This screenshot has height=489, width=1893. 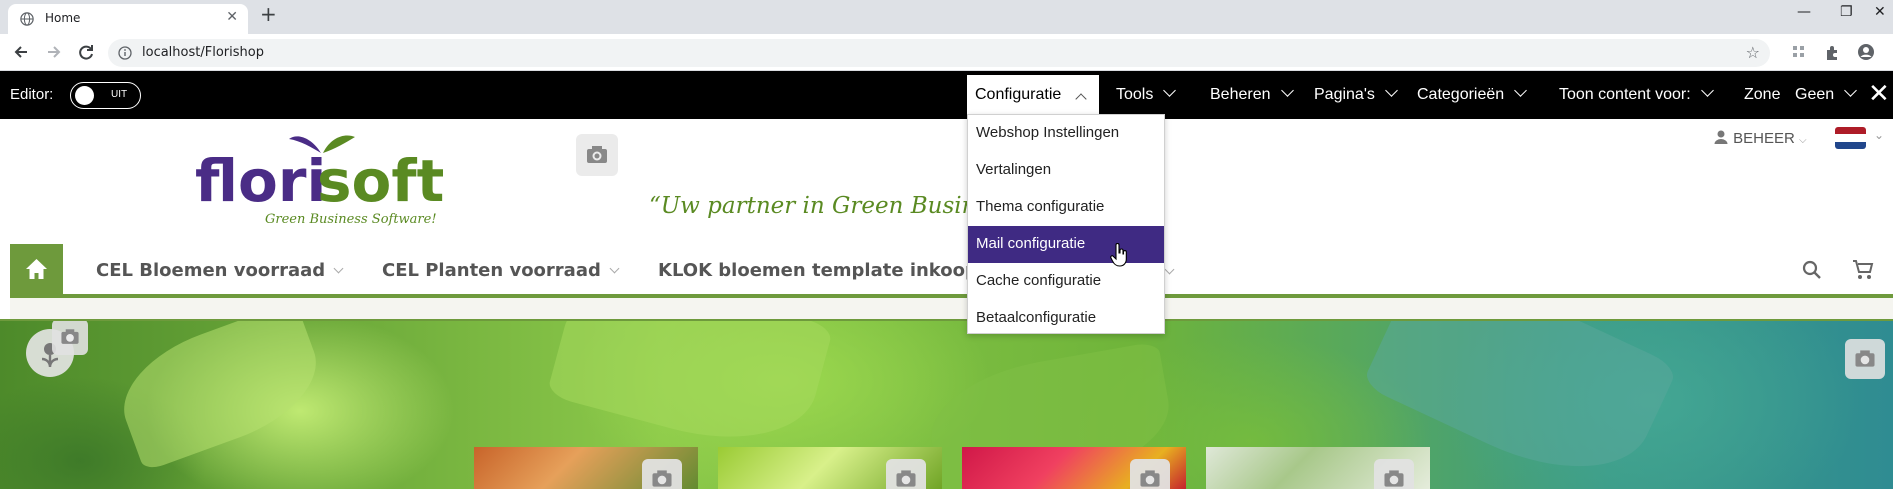 I want to click on restore-icon: ❐, so click(x=1846, y=12).